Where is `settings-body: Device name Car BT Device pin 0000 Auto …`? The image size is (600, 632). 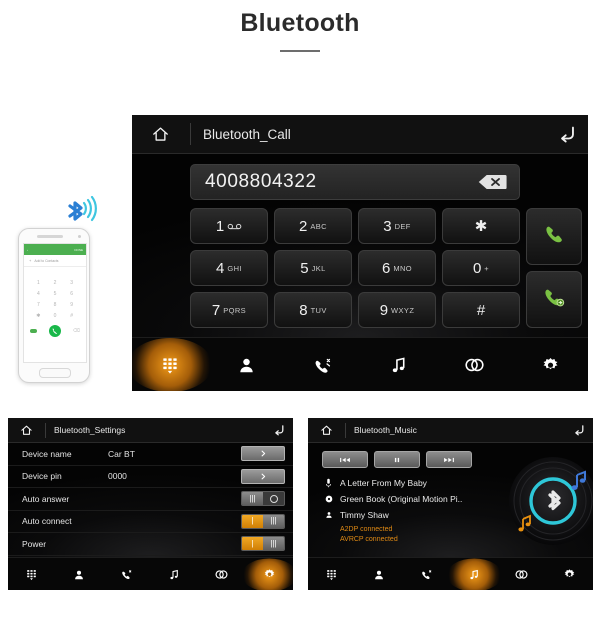 settings-body: Device name Car BT Device pin 0000 Auto … is located at coordinates (150, 500).